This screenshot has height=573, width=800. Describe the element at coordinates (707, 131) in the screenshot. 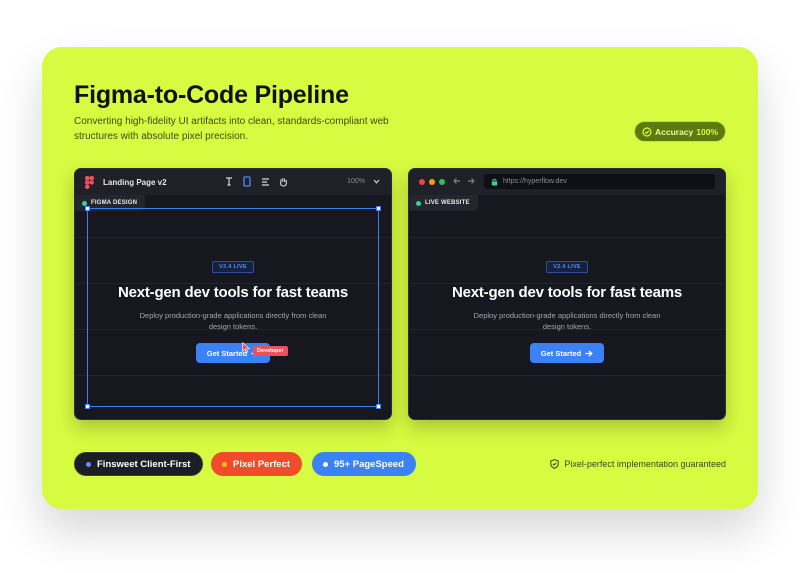

I see `accuracy-value: 100%` at that location.